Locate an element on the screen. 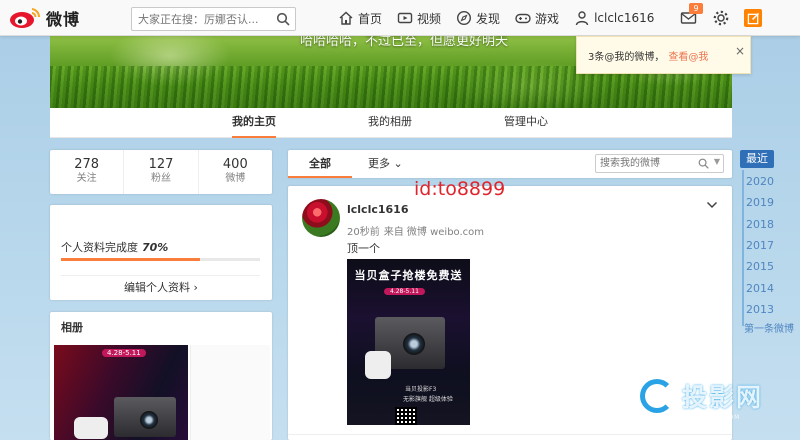  completion-label: 个人资料完成度 is located at coordinates (99, 247).